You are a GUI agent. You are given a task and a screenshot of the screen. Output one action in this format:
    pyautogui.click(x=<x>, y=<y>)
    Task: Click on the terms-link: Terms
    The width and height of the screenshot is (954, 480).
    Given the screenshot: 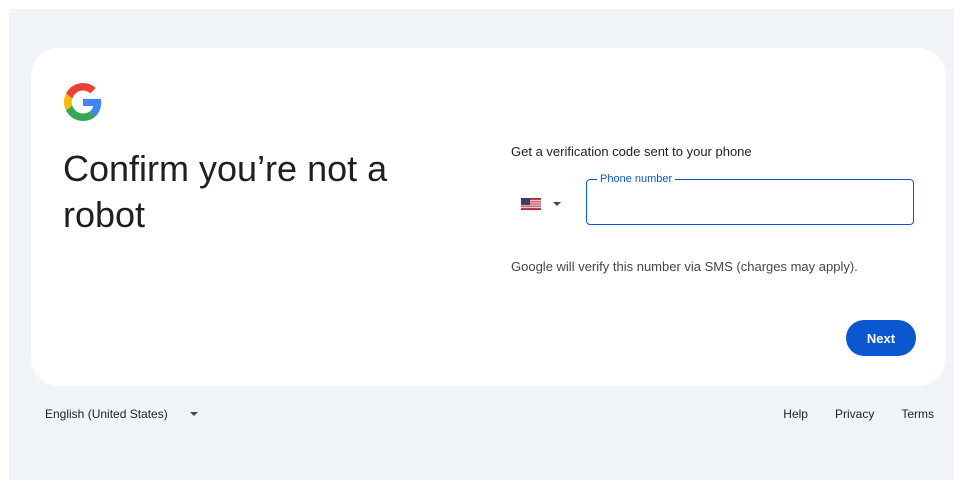 What is the action you would take?
    pyautogui.click(x=917, y=414)
    